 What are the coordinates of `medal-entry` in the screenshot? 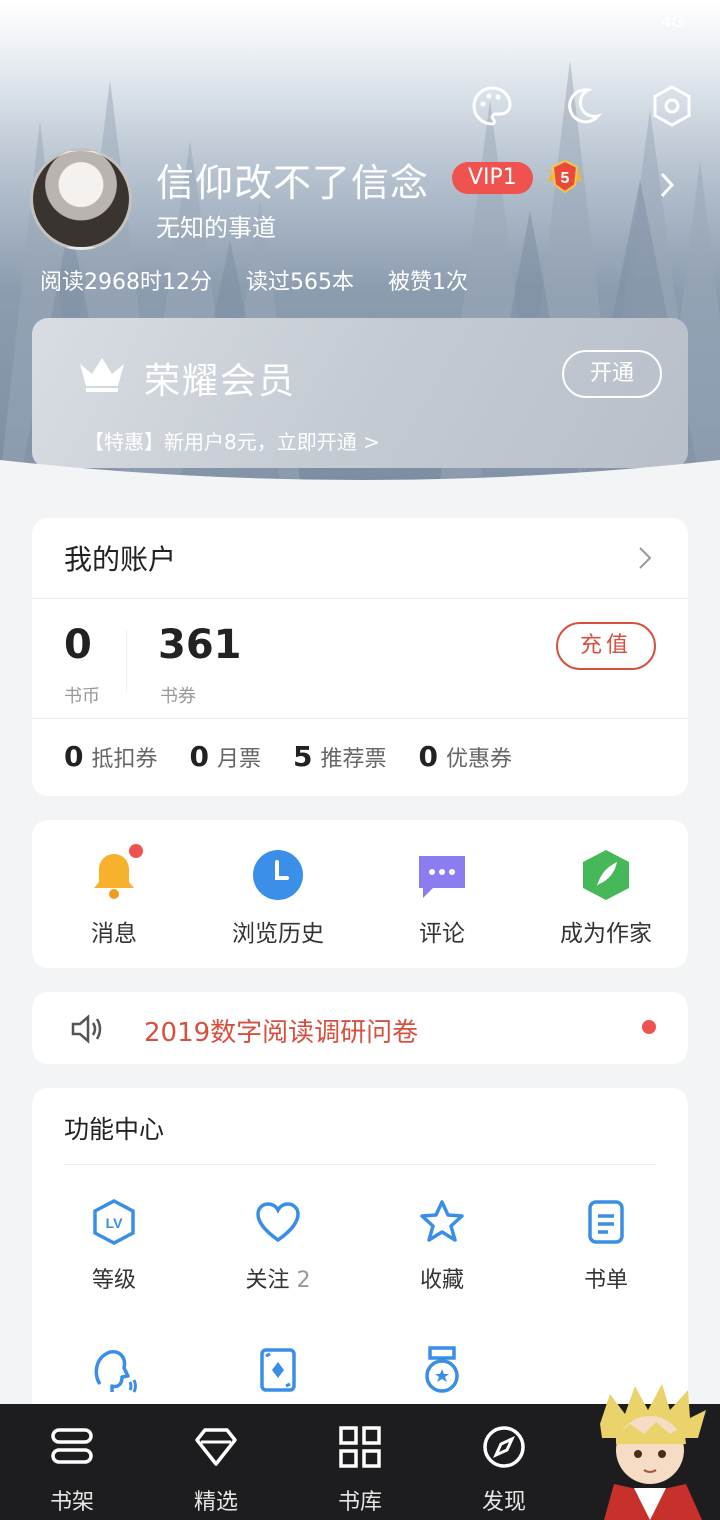 It's located at (442, 1372).